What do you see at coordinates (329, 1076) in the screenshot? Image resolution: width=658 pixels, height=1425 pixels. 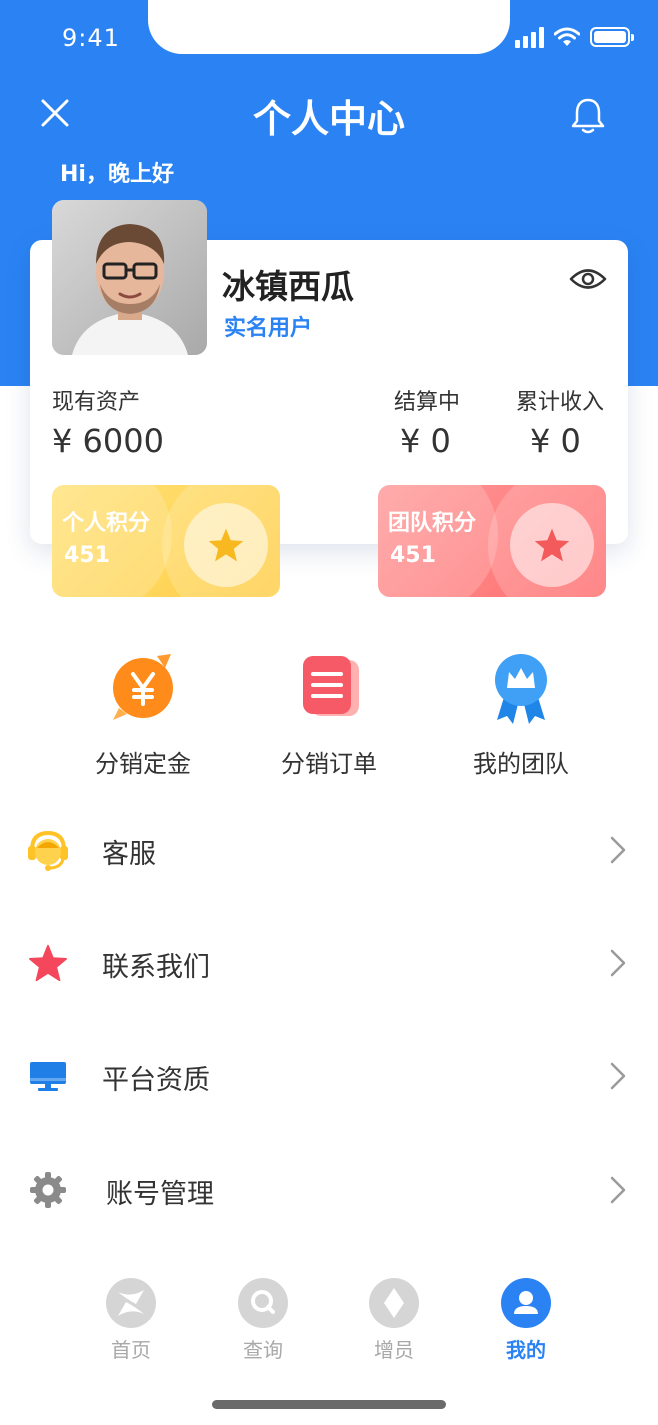 I see `menu-item-platform-qualification: 平台资质` at bounding box center [329, 1076].